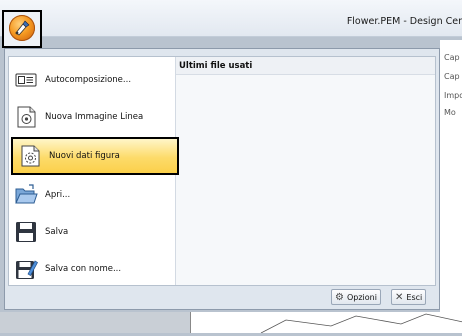 The image size is (462, 336). What do you see at coordinates (30, 156) in the screenshot?
I see `new-figure-data-icon` at bounding box center [30, 156].